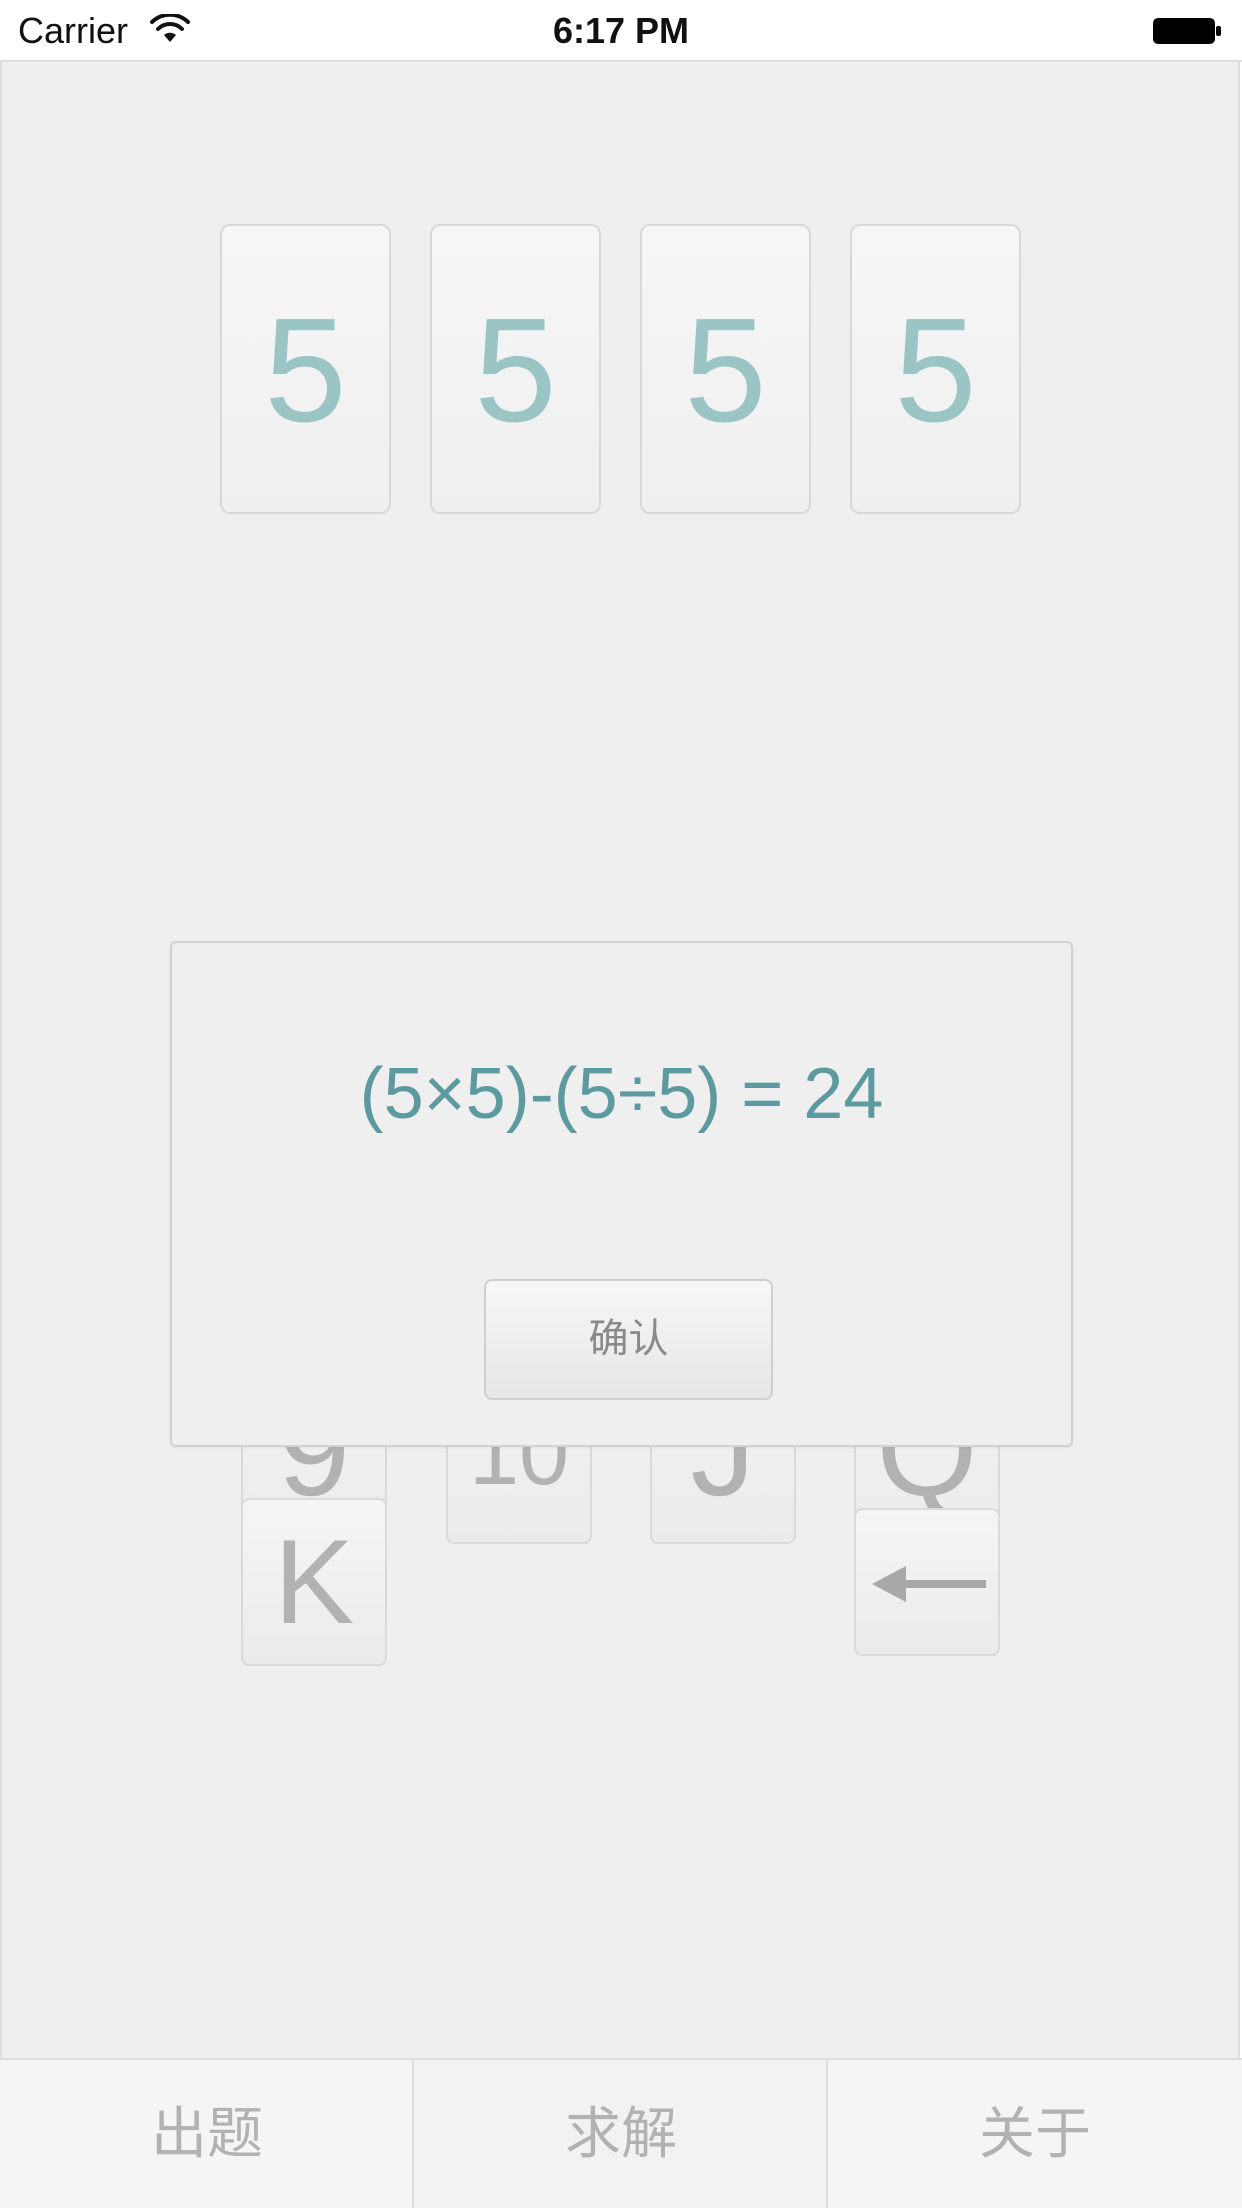  I want to click on tab-about: 关于, so click(1035, 2134).